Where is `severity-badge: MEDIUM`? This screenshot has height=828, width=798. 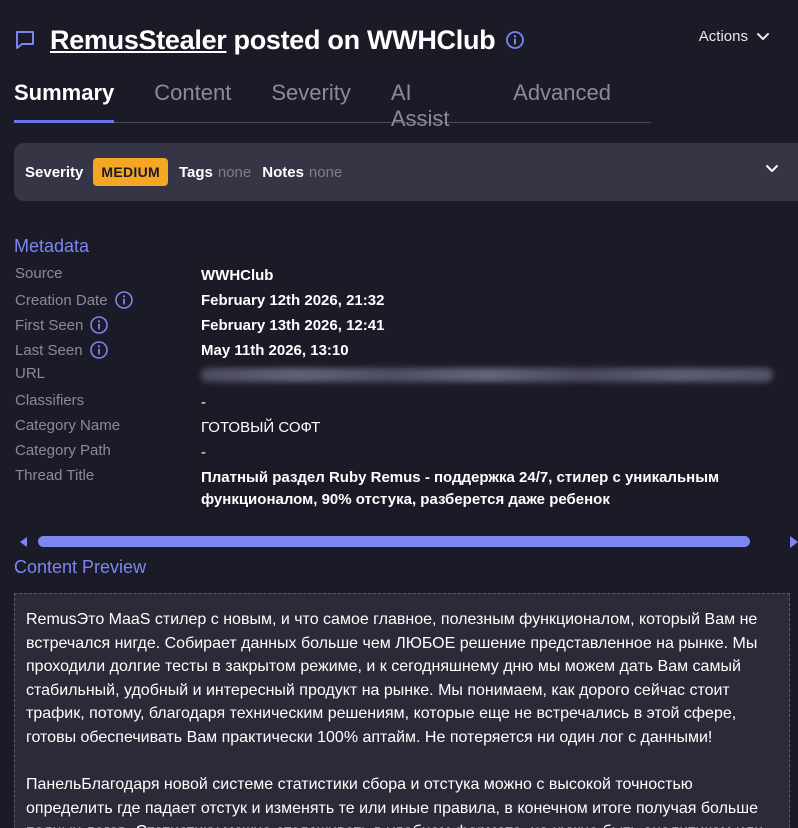 severity-badge: MEDIUM is located at coordinates (130, 172).